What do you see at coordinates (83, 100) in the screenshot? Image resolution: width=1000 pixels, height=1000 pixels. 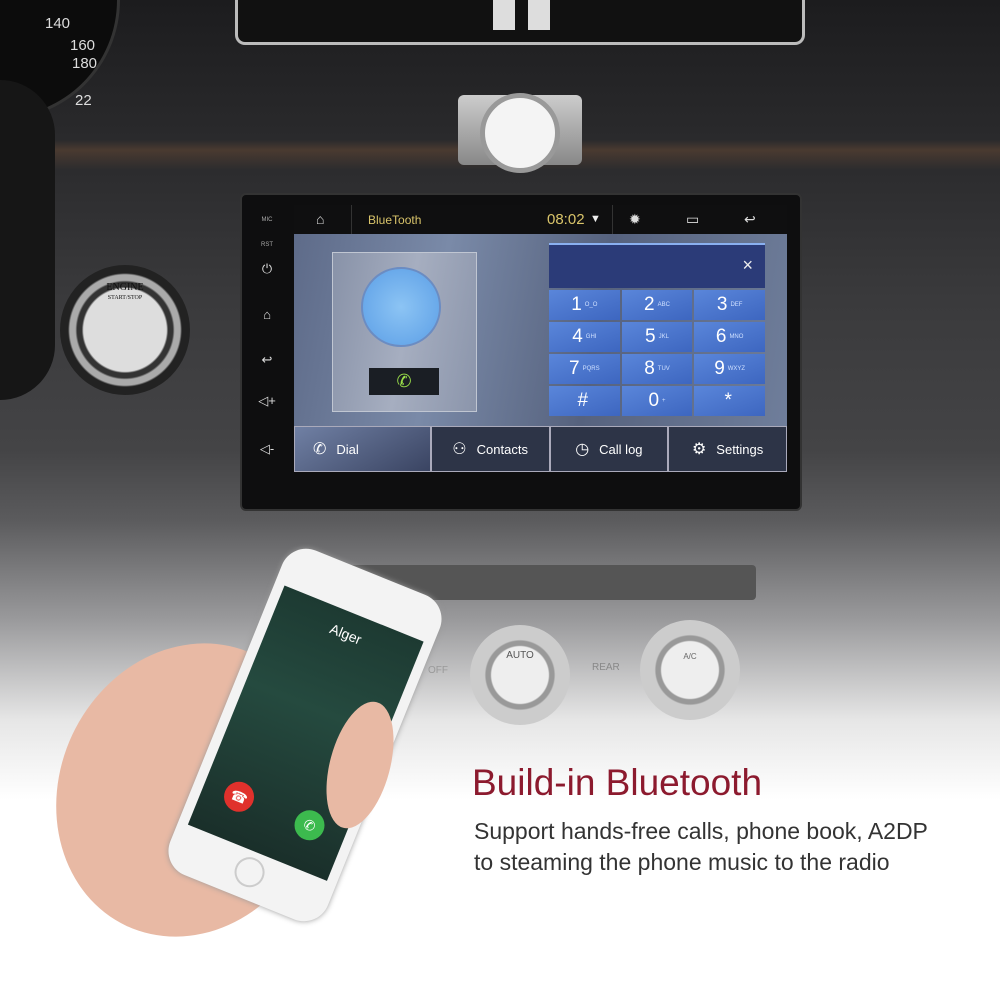 I see `gauge-tick: 22` at bounding box center [83, 100].